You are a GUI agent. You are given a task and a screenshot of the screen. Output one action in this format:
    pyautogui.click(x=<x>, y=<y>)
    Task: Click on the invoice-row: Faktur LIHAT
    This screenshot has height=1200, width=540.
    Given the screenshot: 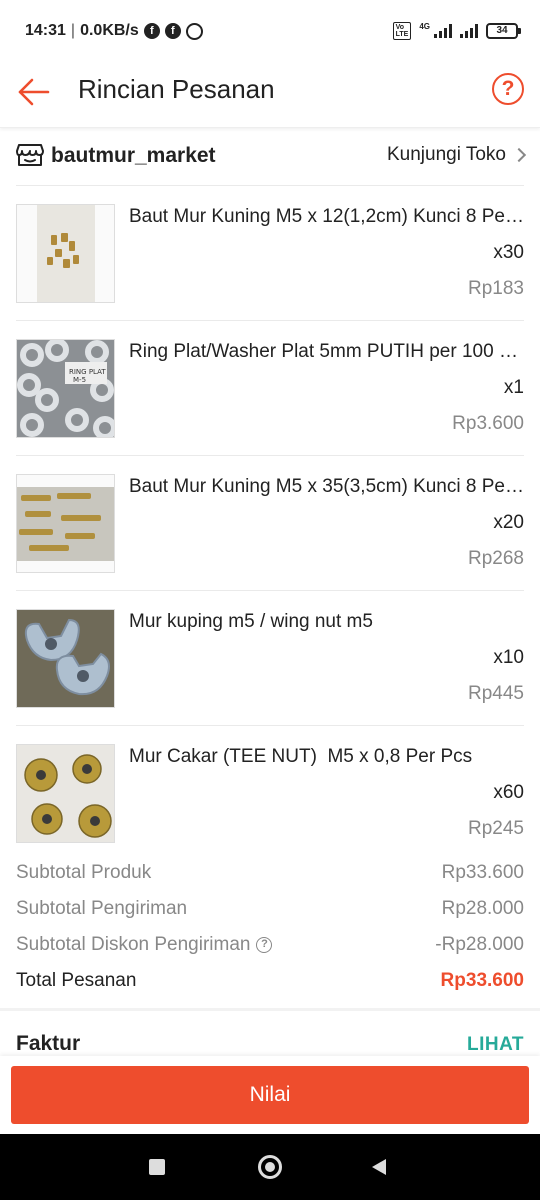 What is the action you would take?
    pyautogui.click(x=270, y=1044)
    